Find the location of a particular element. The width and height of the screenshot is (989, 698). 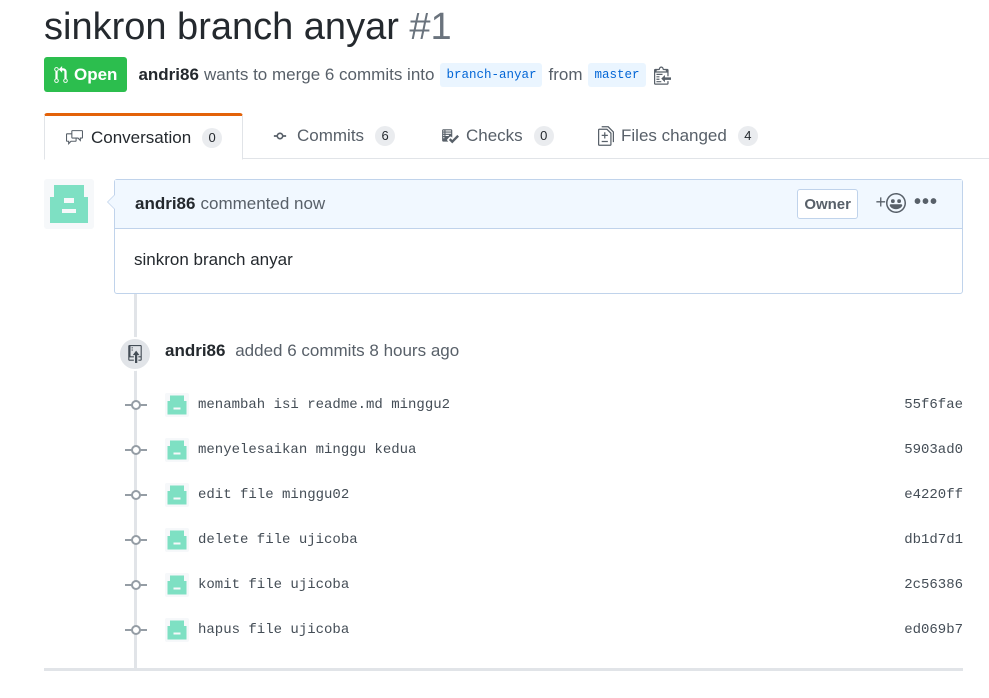

repo-push-icon is located at coordinates (135, 354).